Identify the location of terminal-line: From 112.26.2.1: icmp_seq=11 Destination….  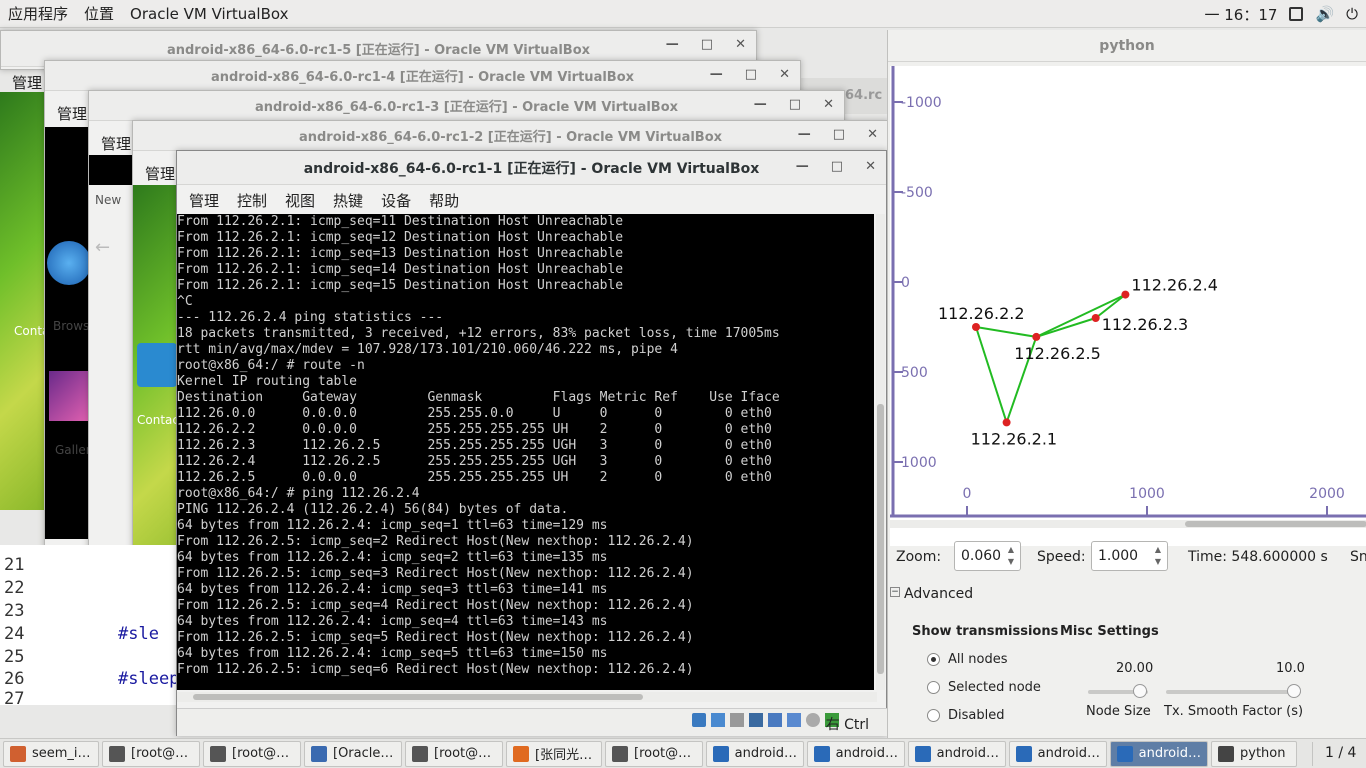
(400, 221).